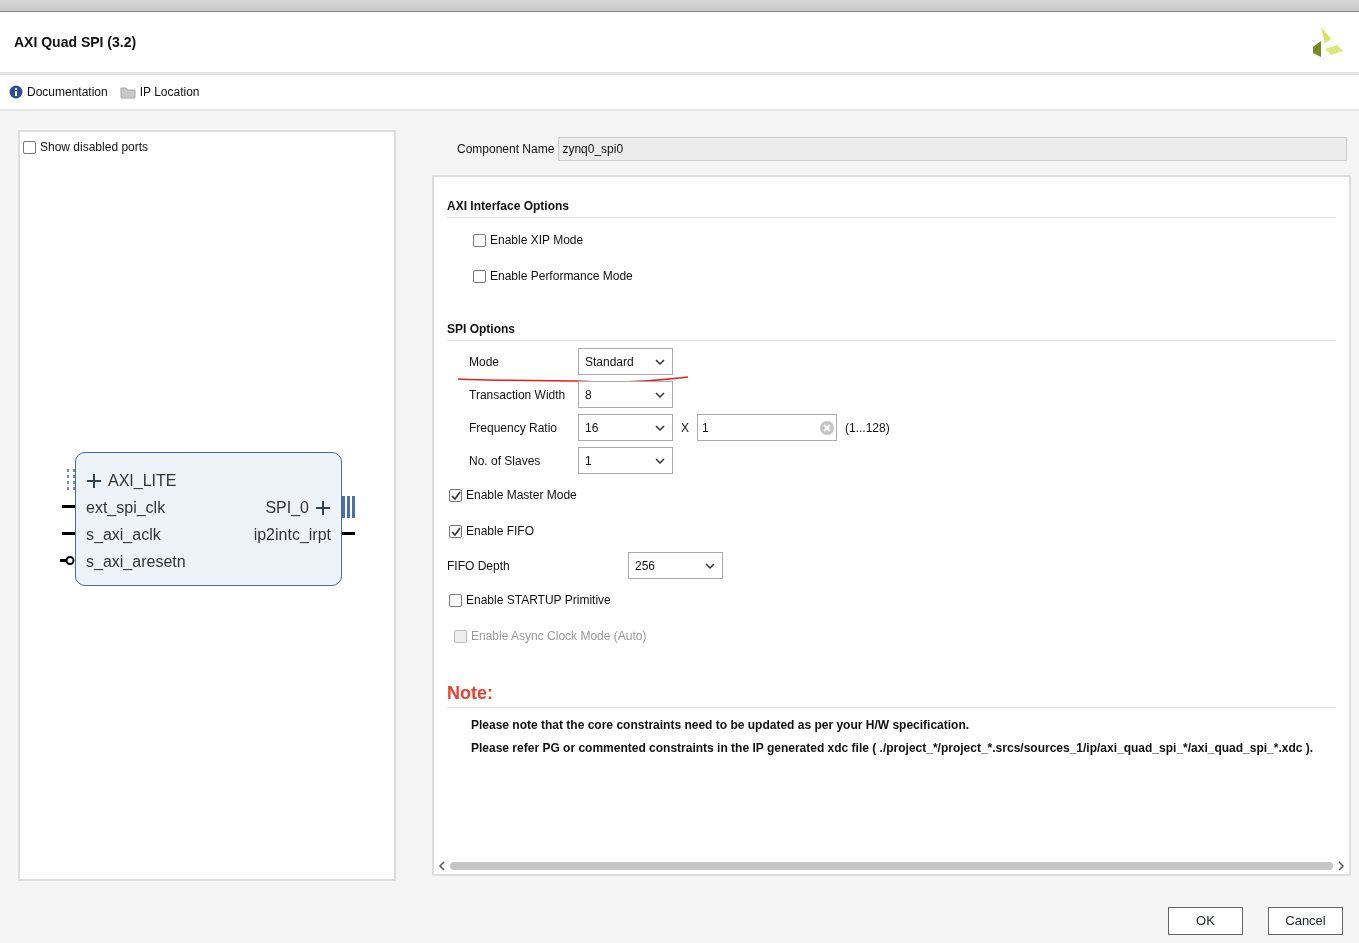 This screenshot has width=1359, height=943. What do you see at coordinates (292, 534) in the screenshot?
I see `port-label: ip2intc_irpt` at bounding box center [292, 534].